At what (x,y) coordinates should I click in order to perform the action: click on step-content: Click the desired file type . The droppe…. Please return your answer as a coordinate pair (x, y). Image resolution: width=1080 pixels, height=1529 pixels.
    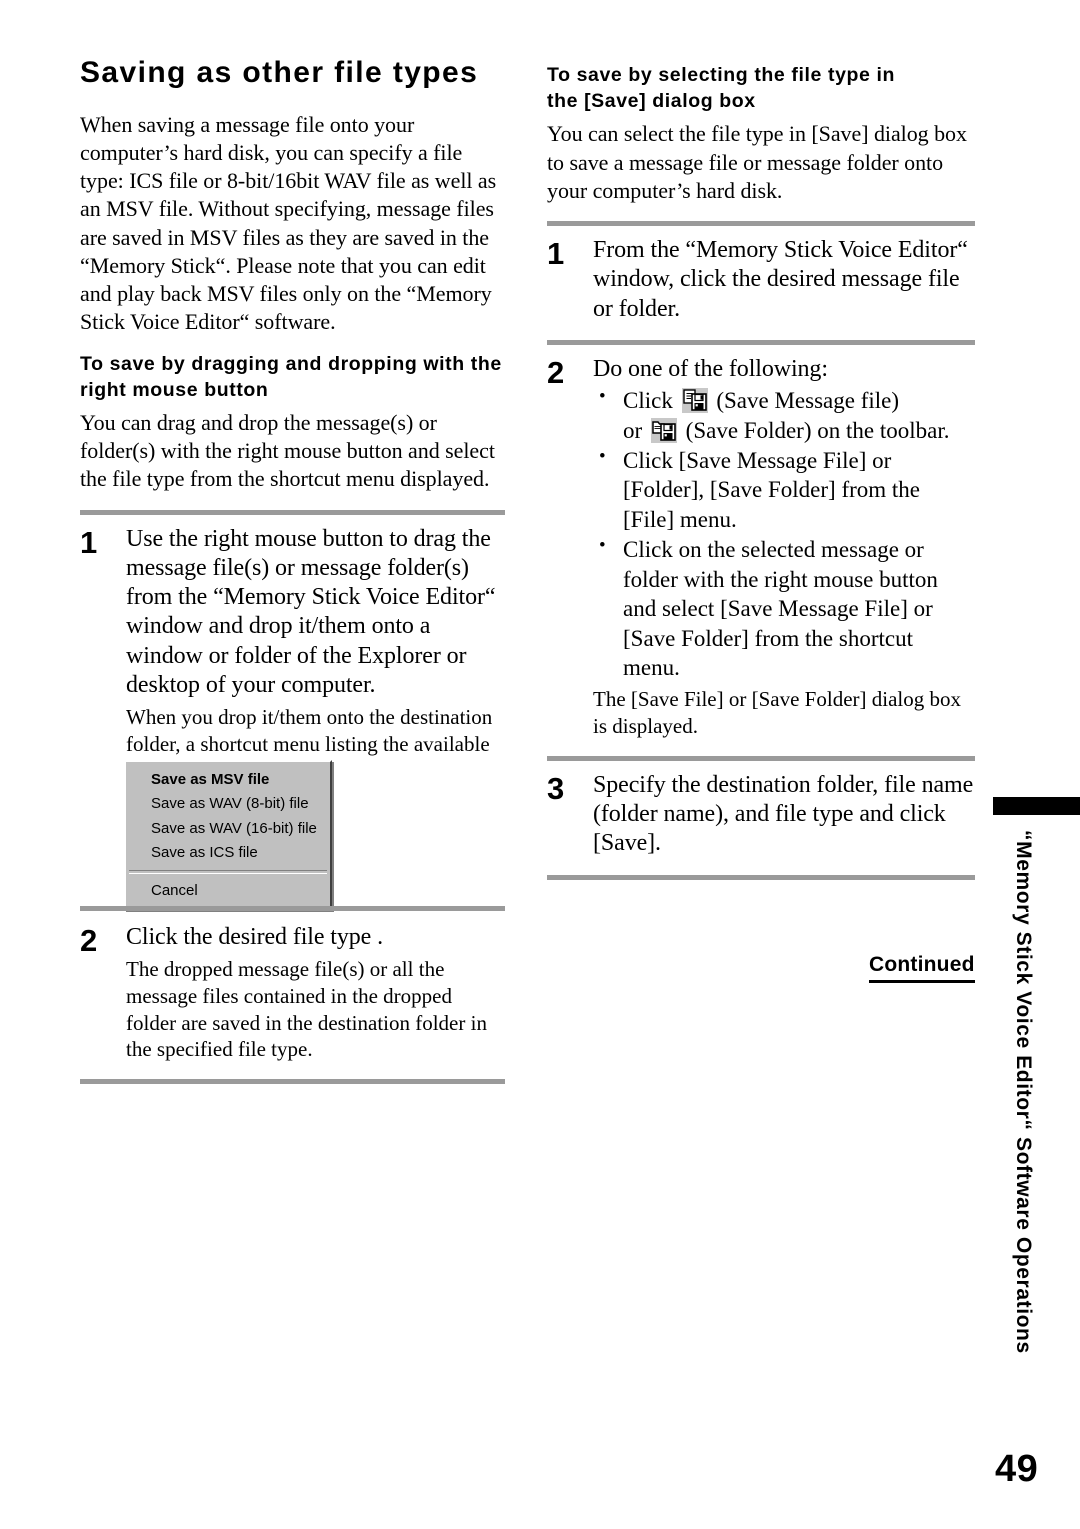
    Looking at the image, I should click on (315, 993).